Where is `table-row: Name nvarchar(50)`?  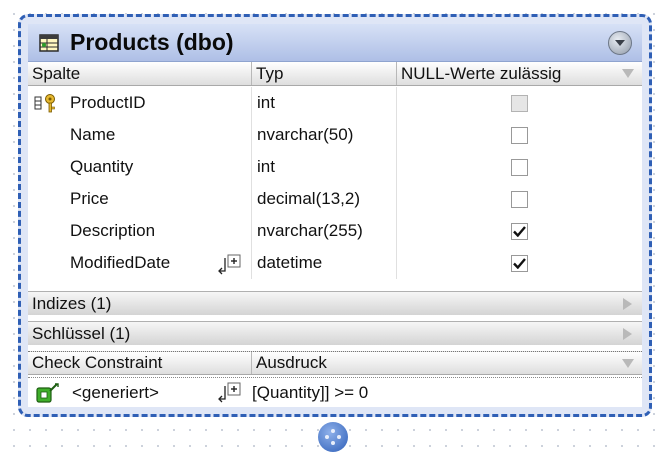 table-row: Name nvarchar(50) is located at coordinates (335, 135).